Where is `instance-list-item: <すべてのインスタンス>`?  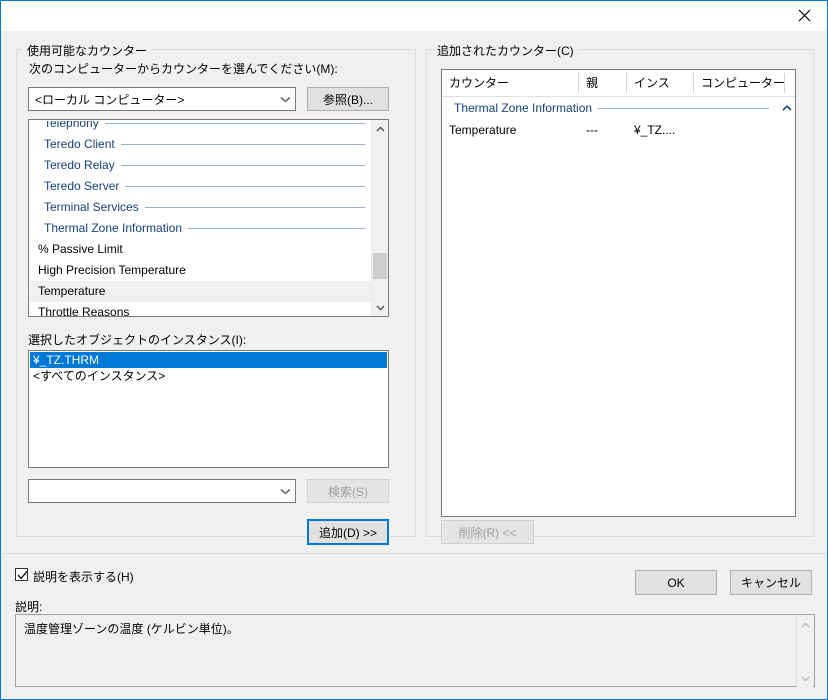
instance-list-item: <すべてのインスタンス> is located at coordinates (208, 376).